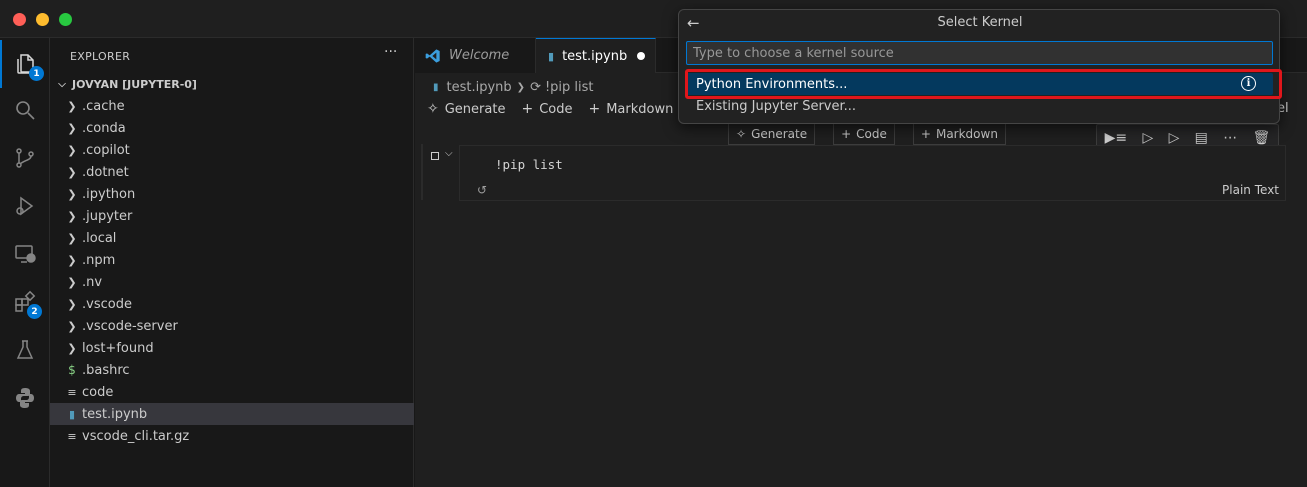  Describe the element at coordinates (980, 22) in the screenshot. I see `quickpick-title: Select Kernel` at that location.